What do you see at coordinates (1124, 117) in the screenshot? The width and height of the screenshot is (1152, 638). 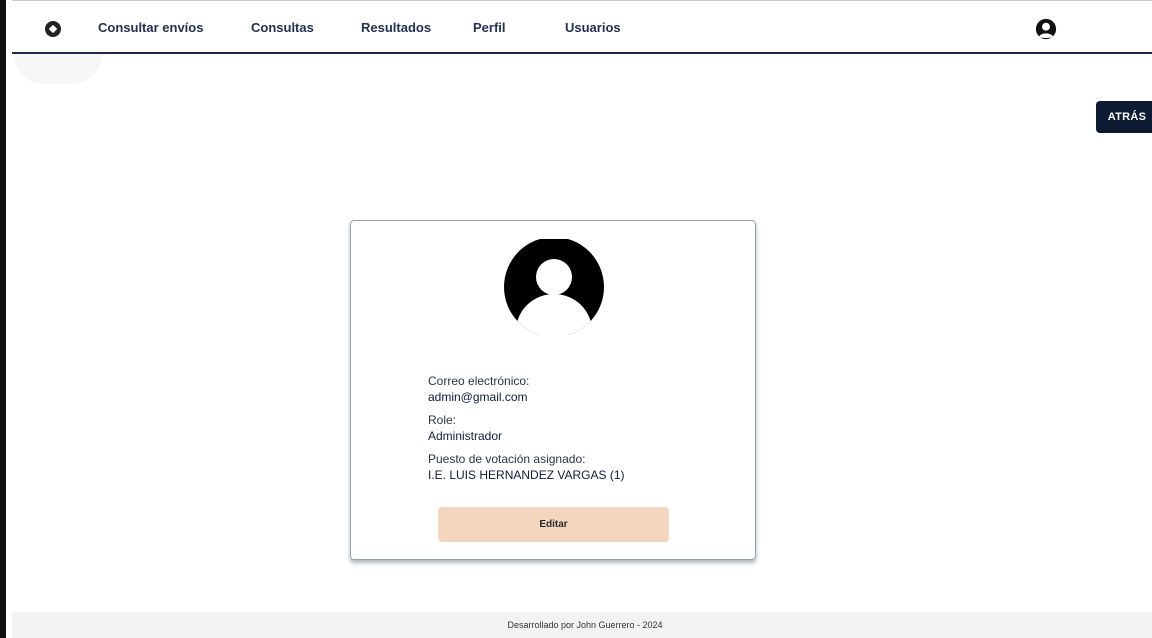 I see `back-button: ATRÁS` at bounding box center [1124, 117].